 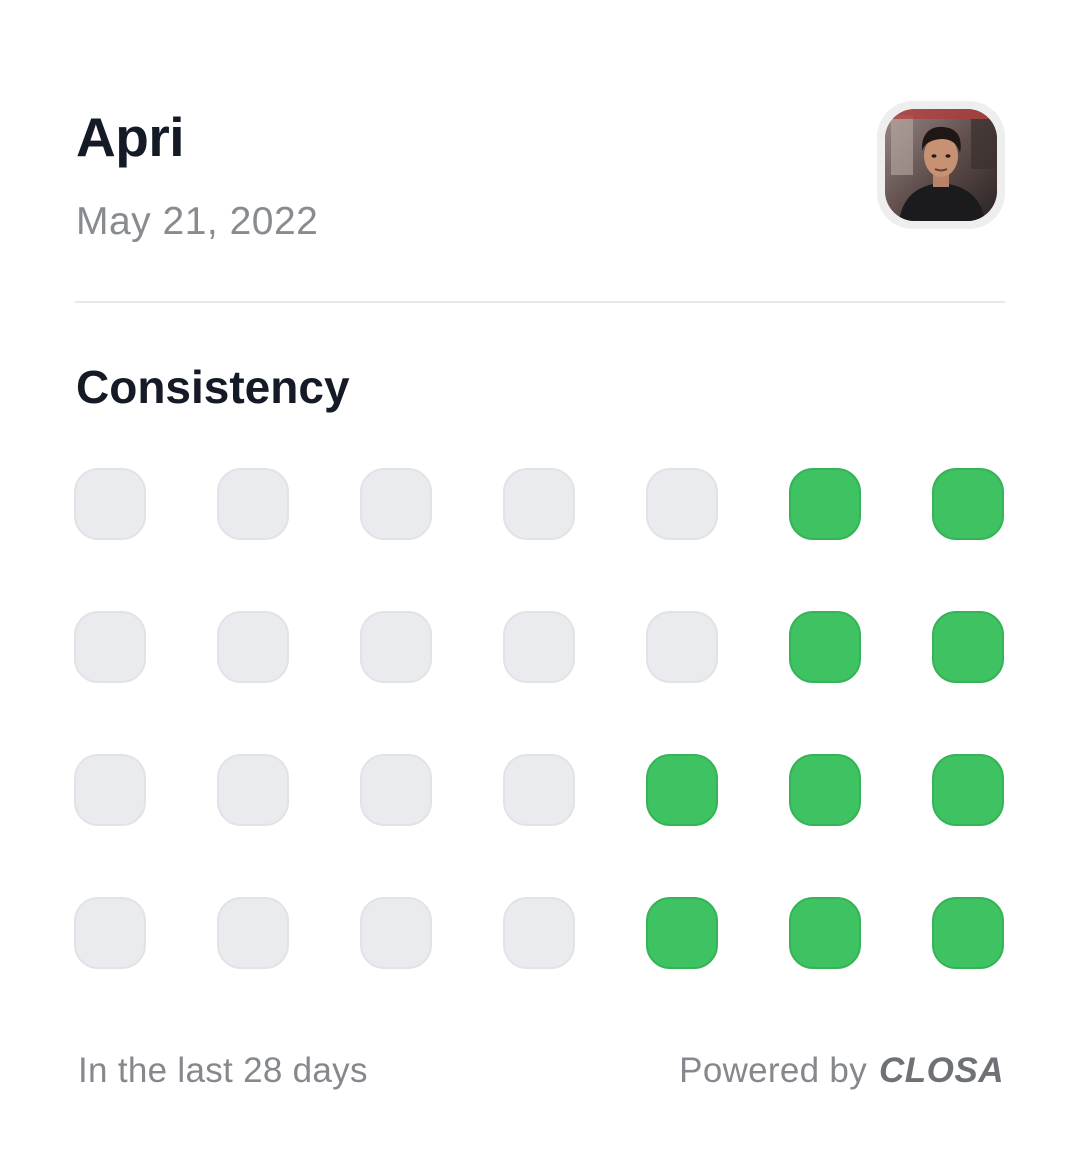 I want to click on section-title: Consistency, so click(x=213, y=387).